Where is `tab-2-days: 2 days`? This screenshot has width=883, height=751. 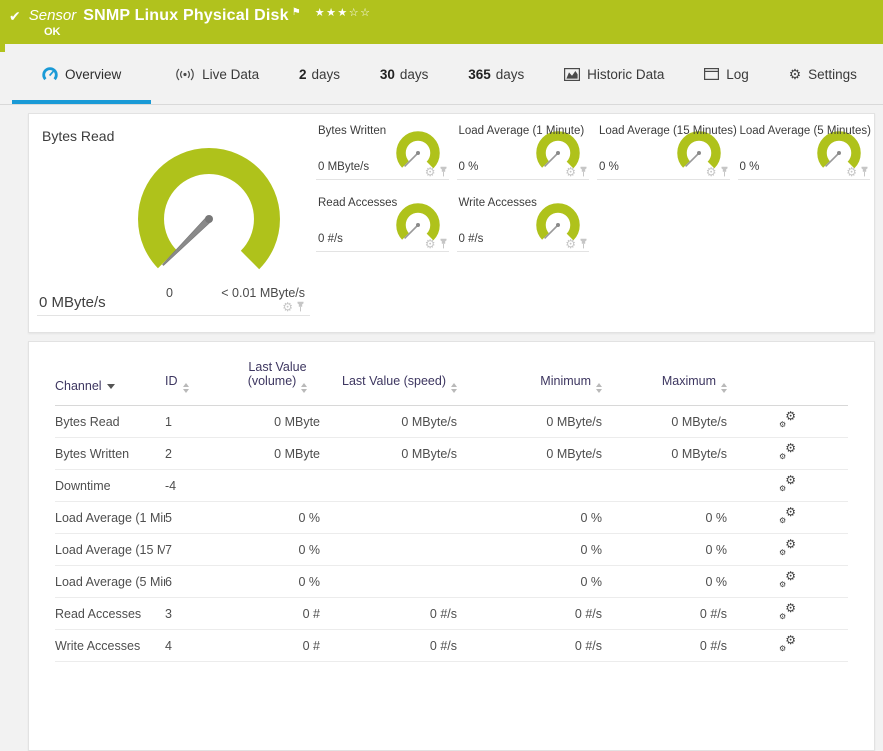 tab-2-days: 2 days is located at coordinates (319, 74).